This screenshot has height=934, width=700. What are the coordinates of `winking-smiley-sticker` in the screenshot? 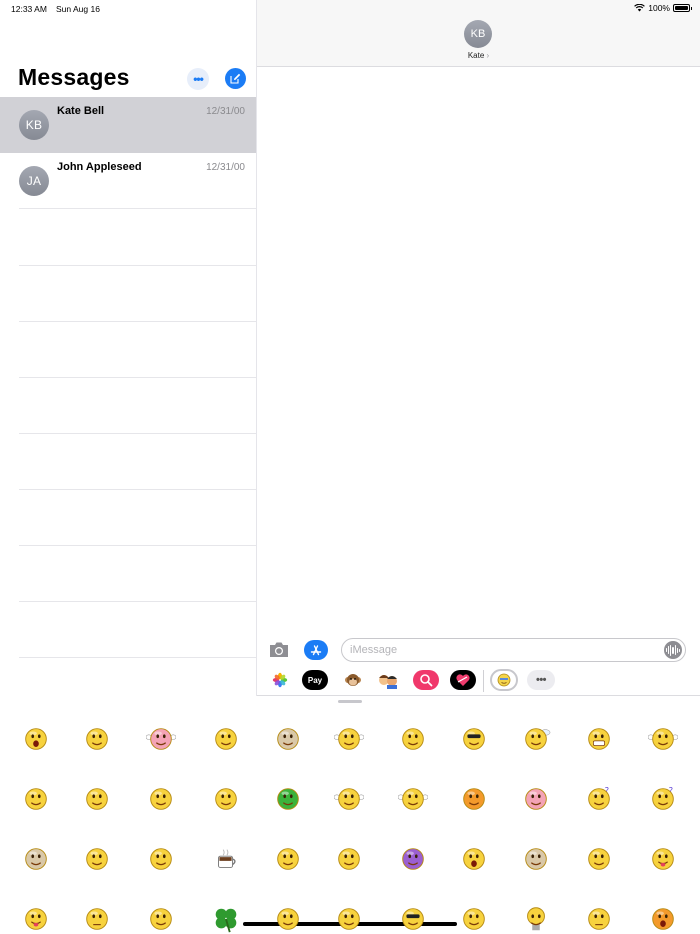 It's located at (599, 859).